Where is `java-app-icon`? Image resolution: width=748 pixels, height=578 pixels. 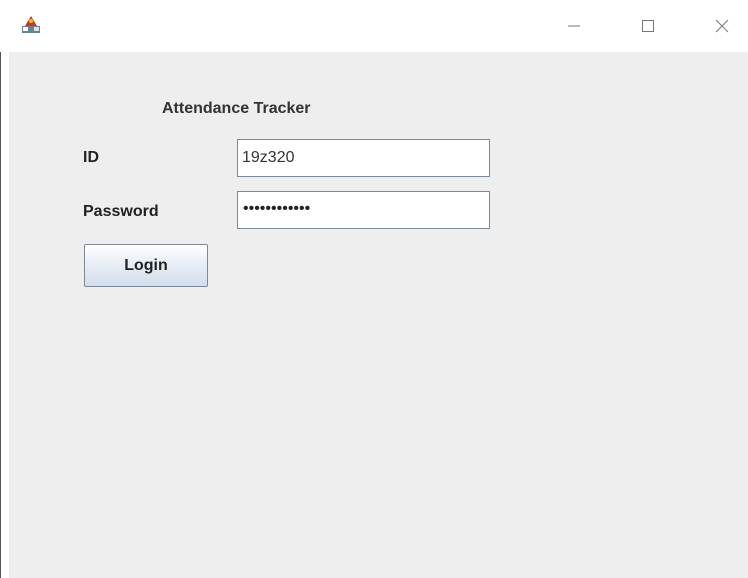
java-app-icon is located at coordinates (31, 24).